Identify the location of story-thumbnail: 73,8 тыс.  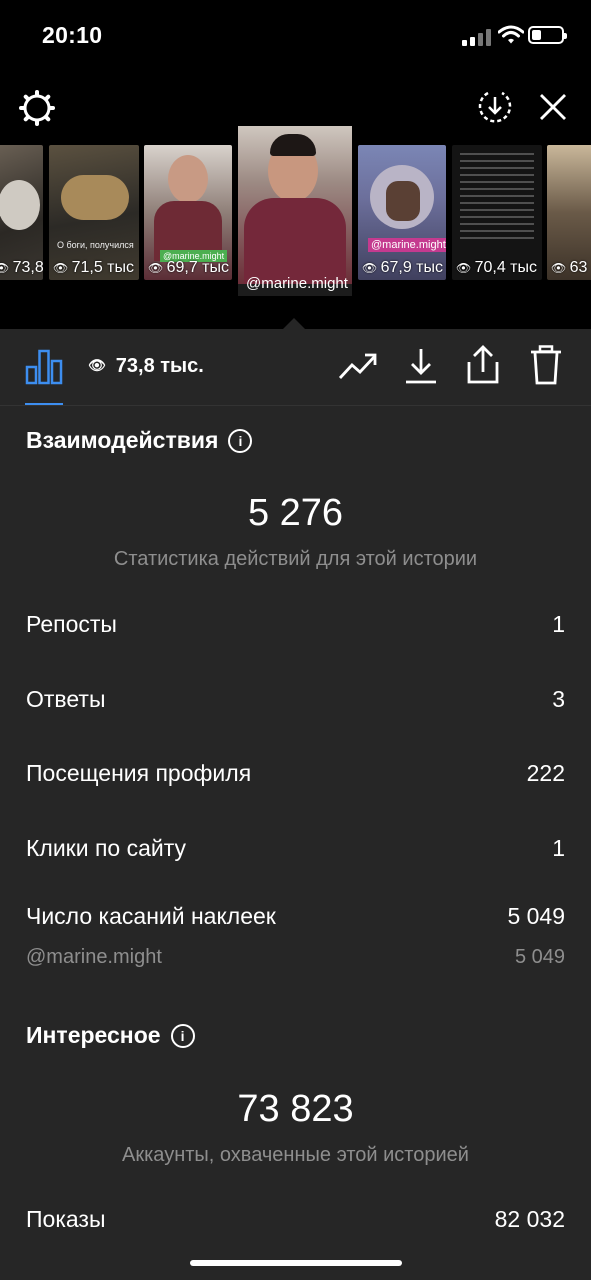
(21, 212).